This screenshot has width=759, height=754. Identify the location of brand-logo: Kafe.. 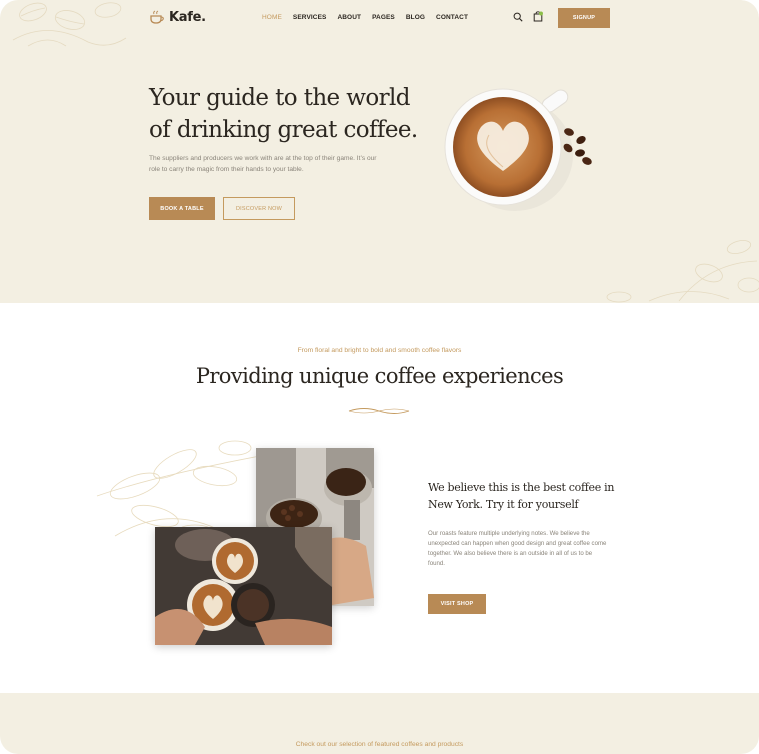
(177, 17).